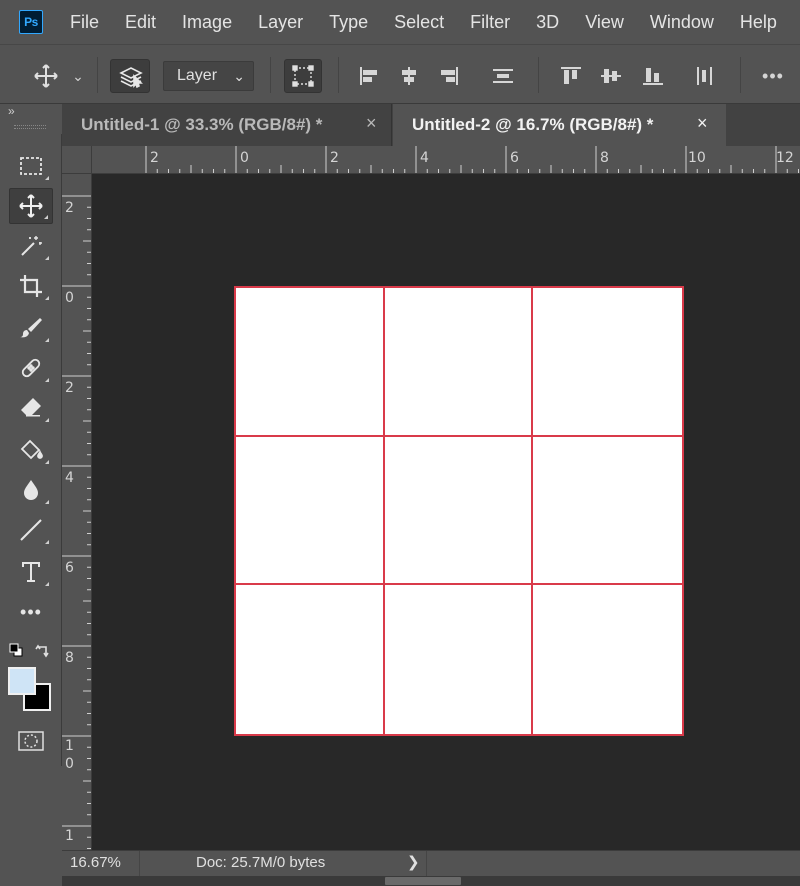 Image resolution: width=800 pixels, height=886 pixels. I want to click on vertical-ruler: 2 0 2 4 6 8 1 0 1, so click(77, 512).